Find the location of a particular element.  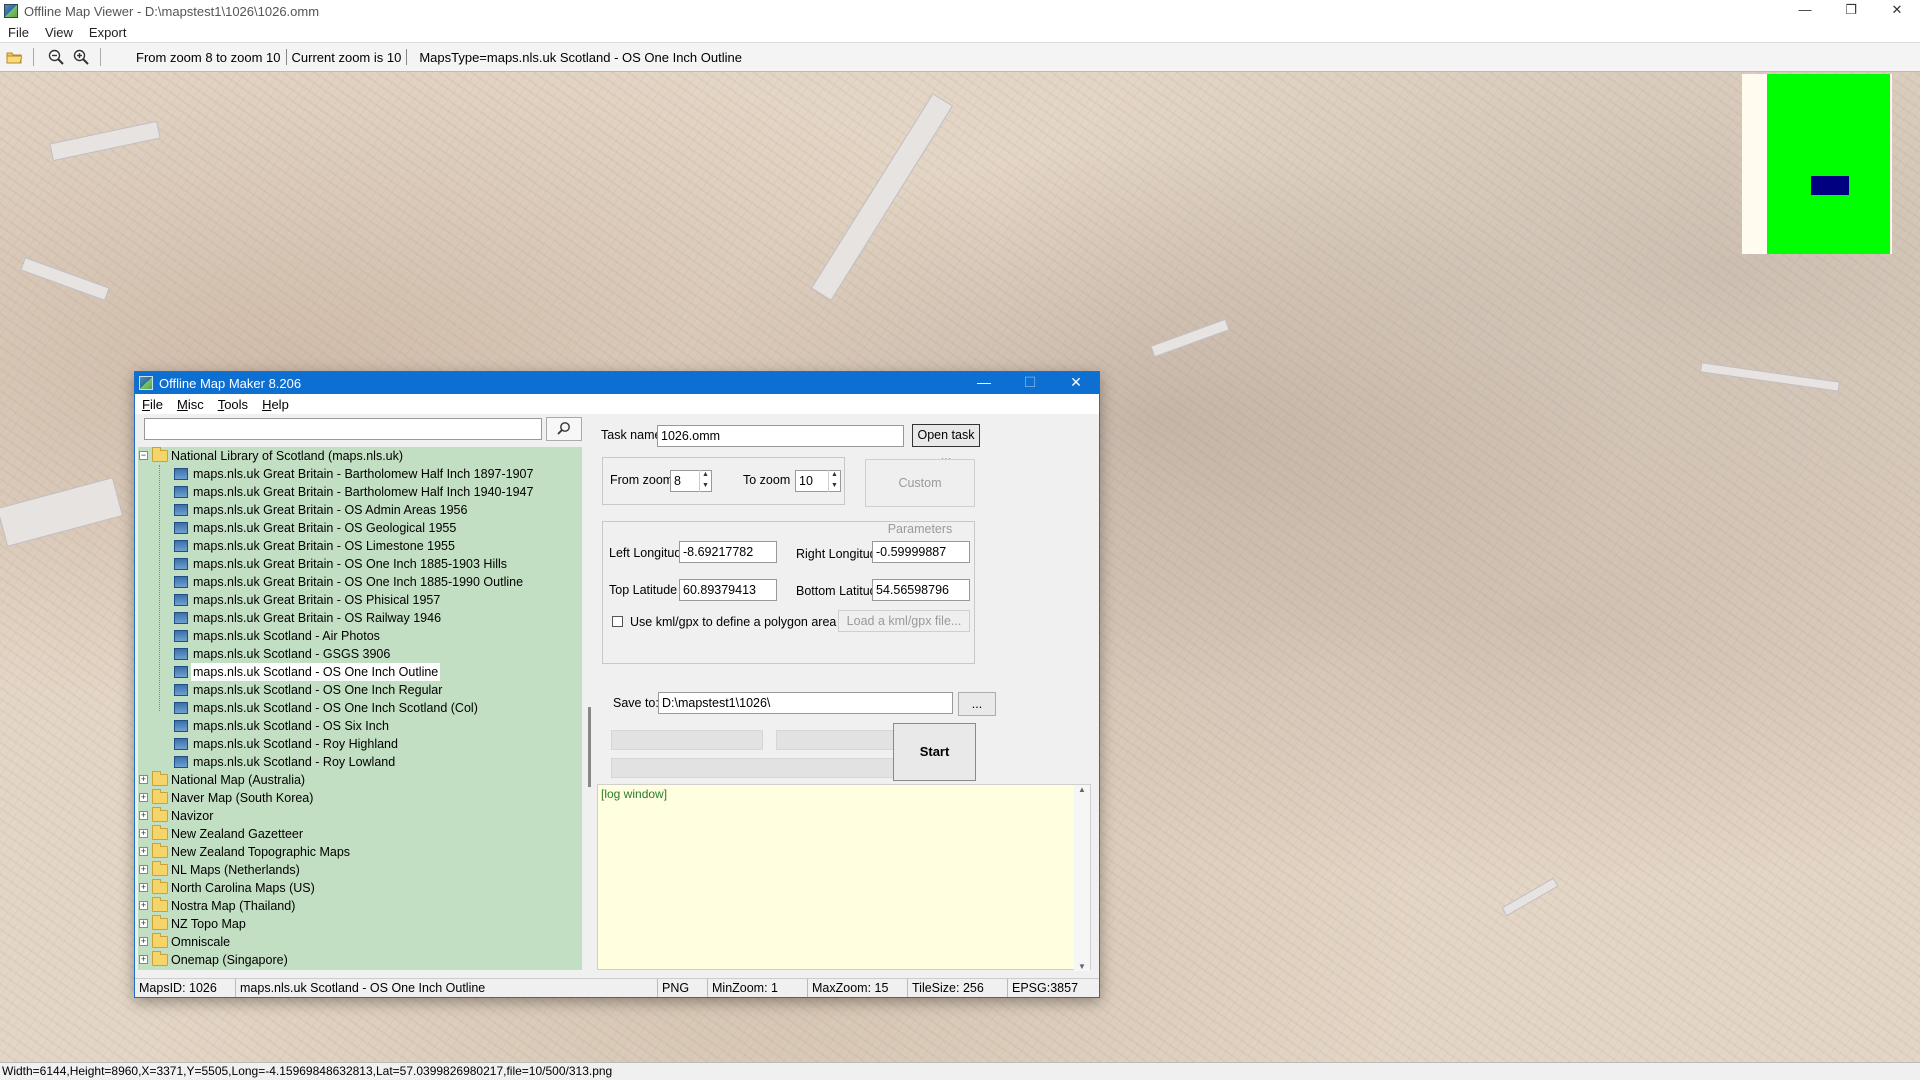

log-scrollbar: ▲ ▼ is located at coordinates (1082, 878).